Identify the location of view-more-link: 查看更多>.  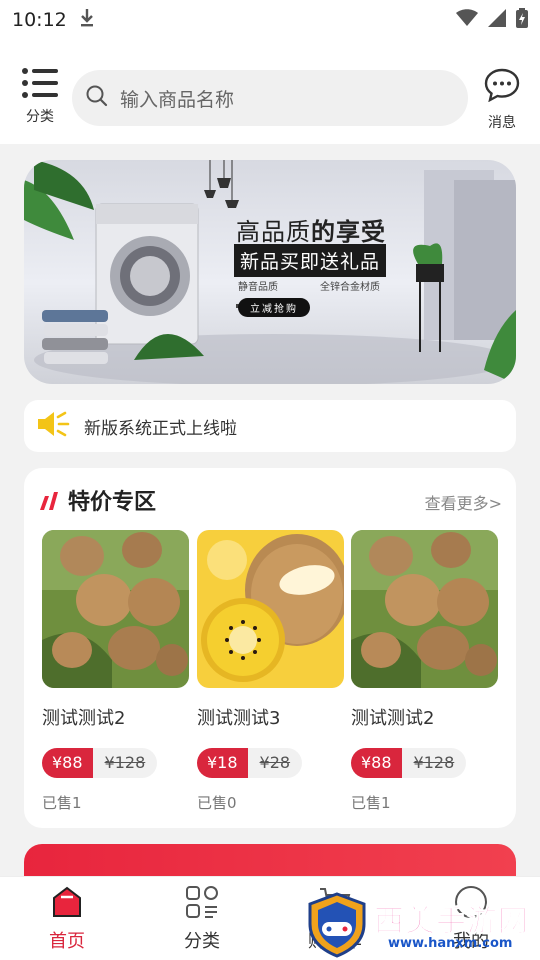
(463, 502).